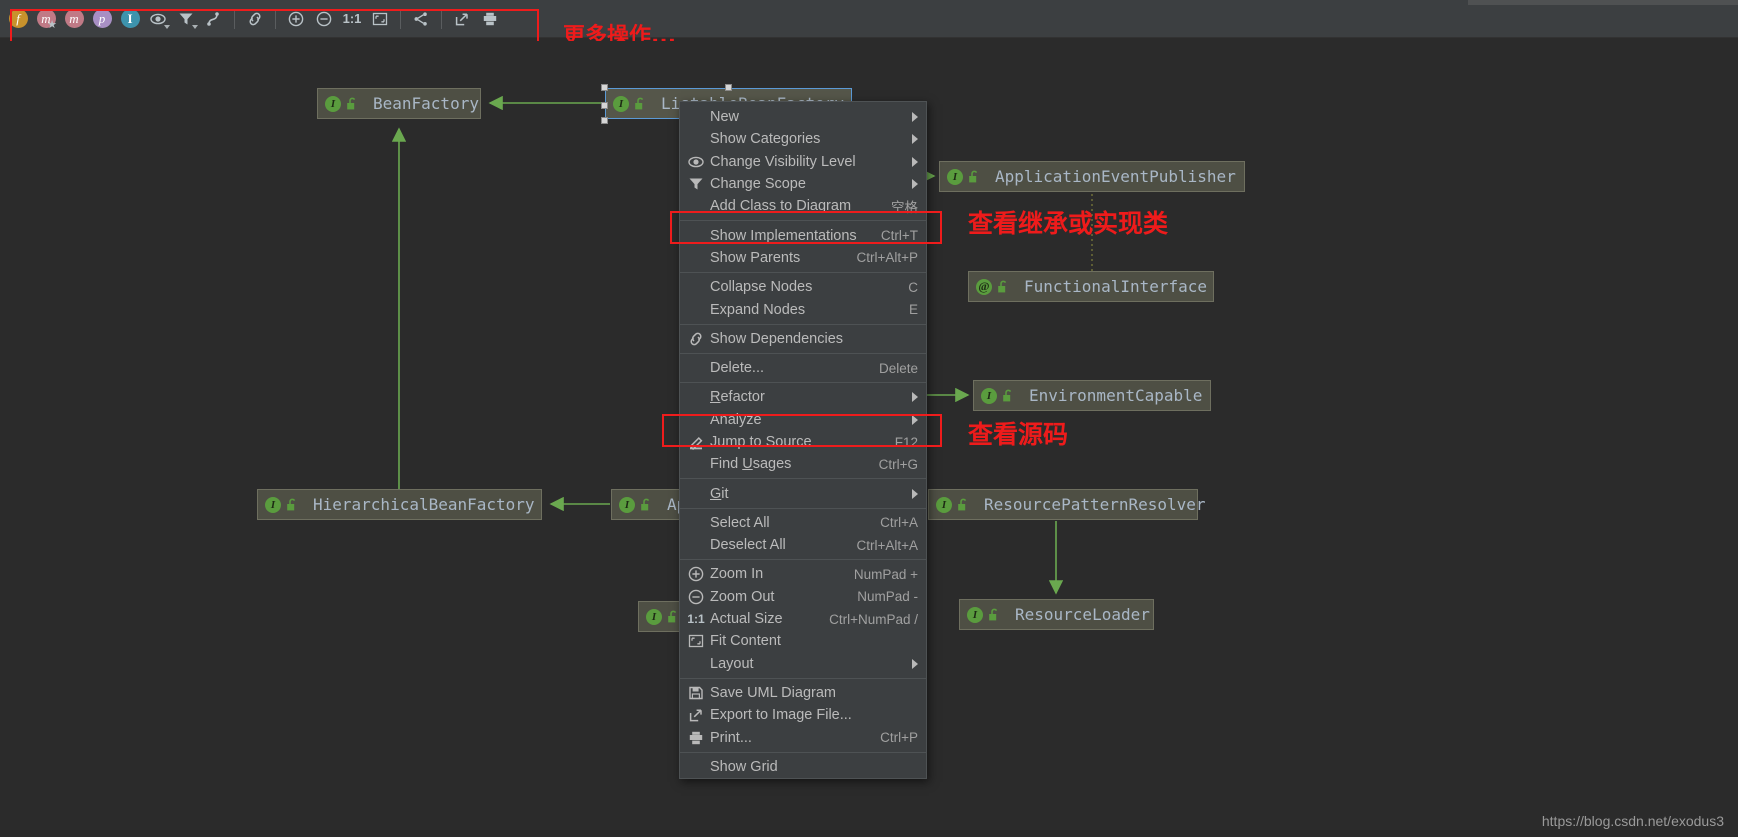 The height and width of the screenshot is (837, 1738). Describe the element at coordinates (696, 715) in the screenshot. I see `export-icon` at that location.